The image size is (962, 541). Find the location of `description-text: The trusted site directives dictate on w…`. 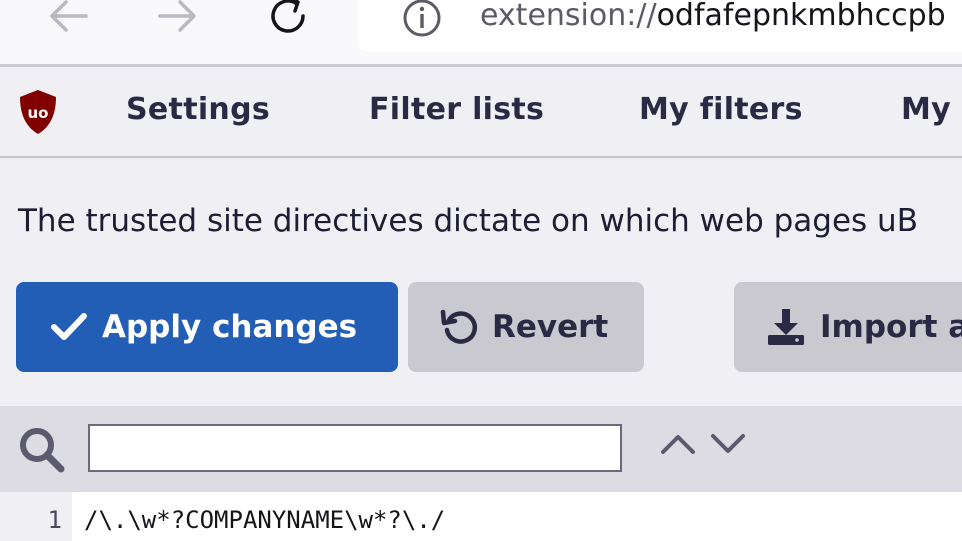

description-text: The trusted site directives dictate on w… is located at coordinates (468, 221).